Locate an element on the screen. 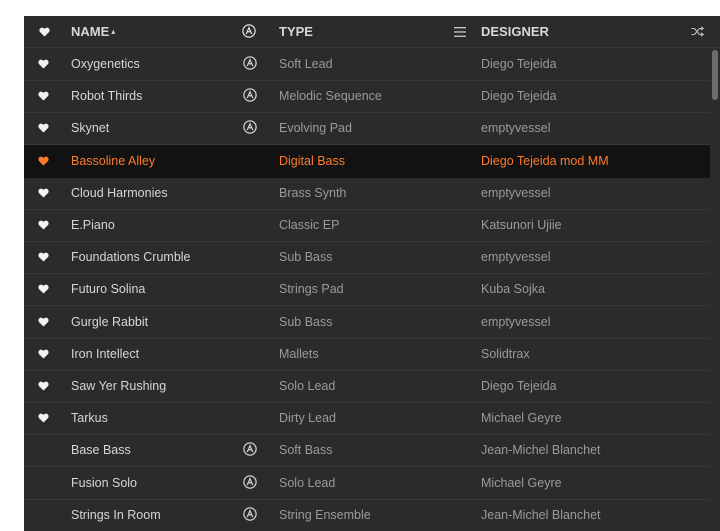  preset-name: Tarkus is located at coordinates (89, 418).